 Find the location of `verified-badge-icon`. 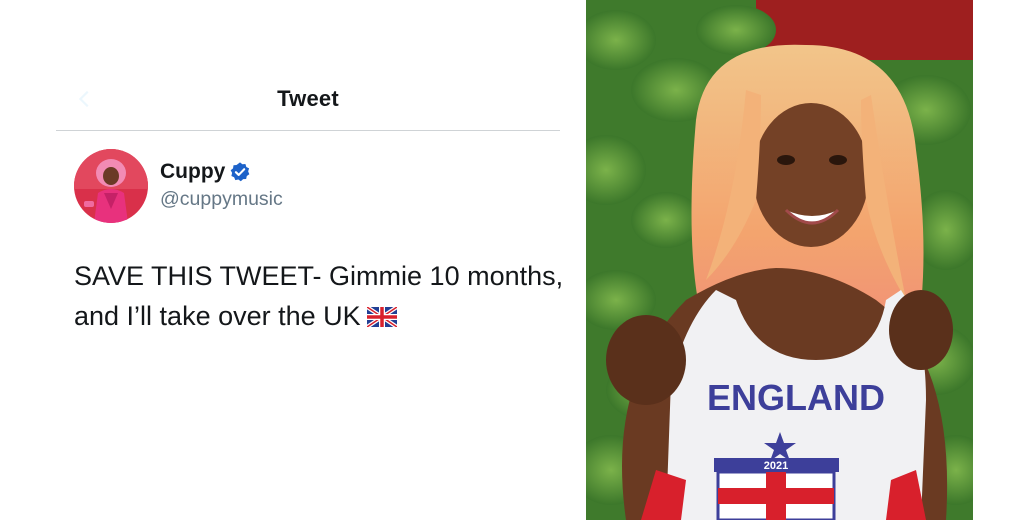

verified-badge-icon is located at coordinates (240, 172).